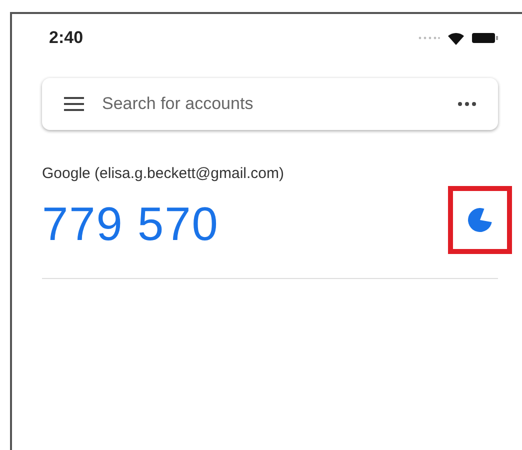  Describe the element at coordinates (66, 38) in the screenshot. I see `status-time: 2:40` at that location.